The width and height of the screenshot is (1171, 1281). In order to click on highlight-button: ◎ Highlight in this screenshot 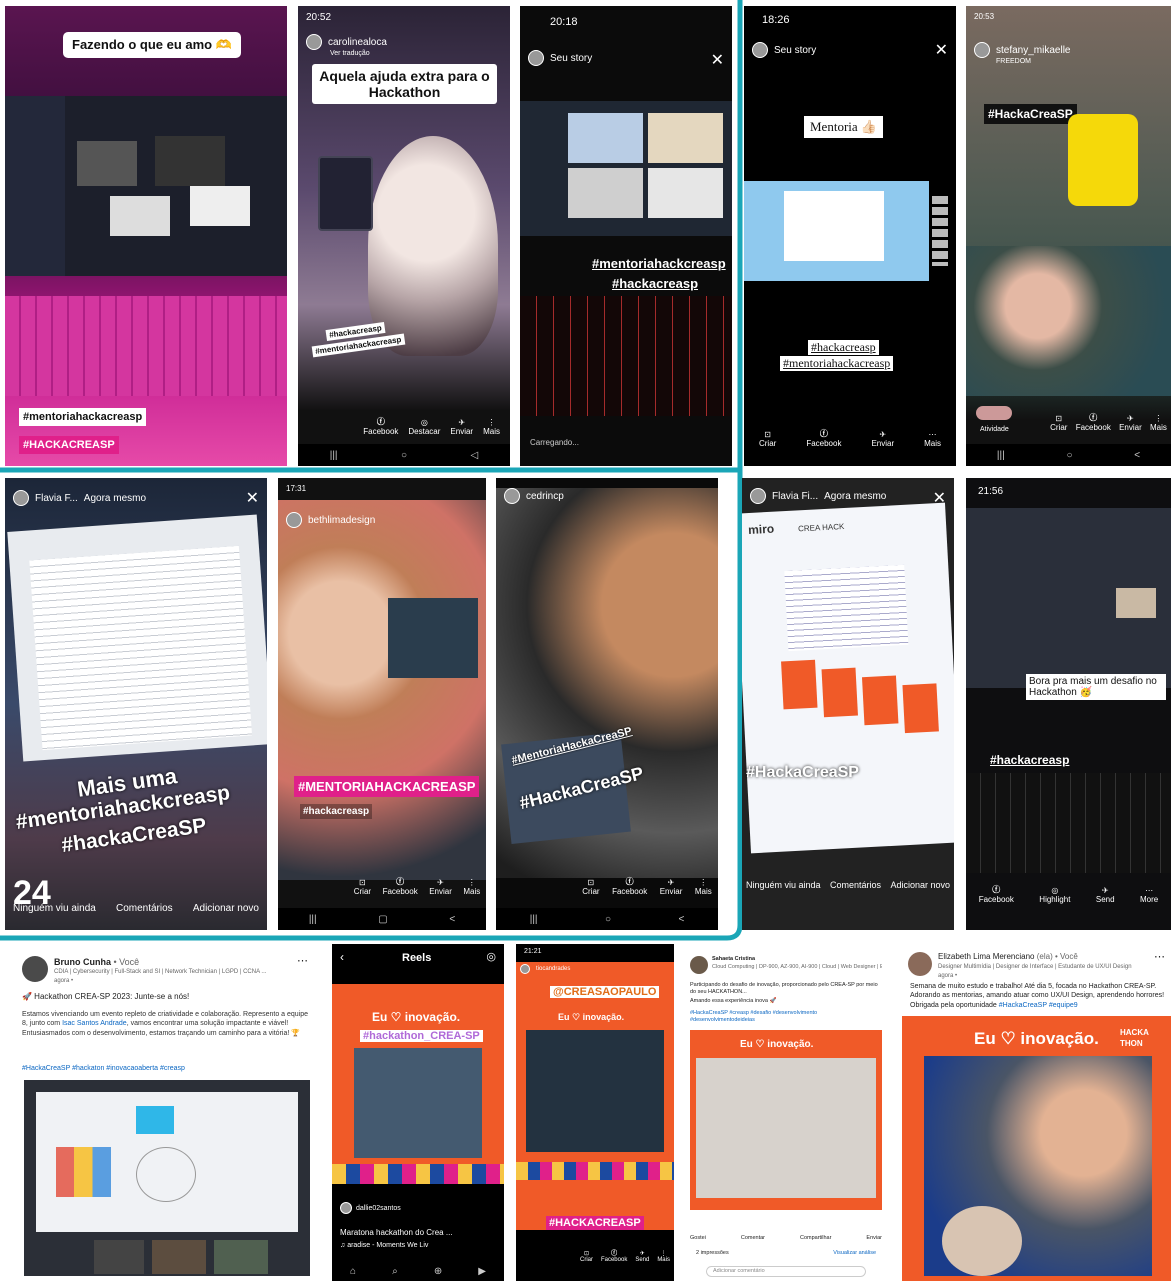, I will do `click(1054, 895)`.